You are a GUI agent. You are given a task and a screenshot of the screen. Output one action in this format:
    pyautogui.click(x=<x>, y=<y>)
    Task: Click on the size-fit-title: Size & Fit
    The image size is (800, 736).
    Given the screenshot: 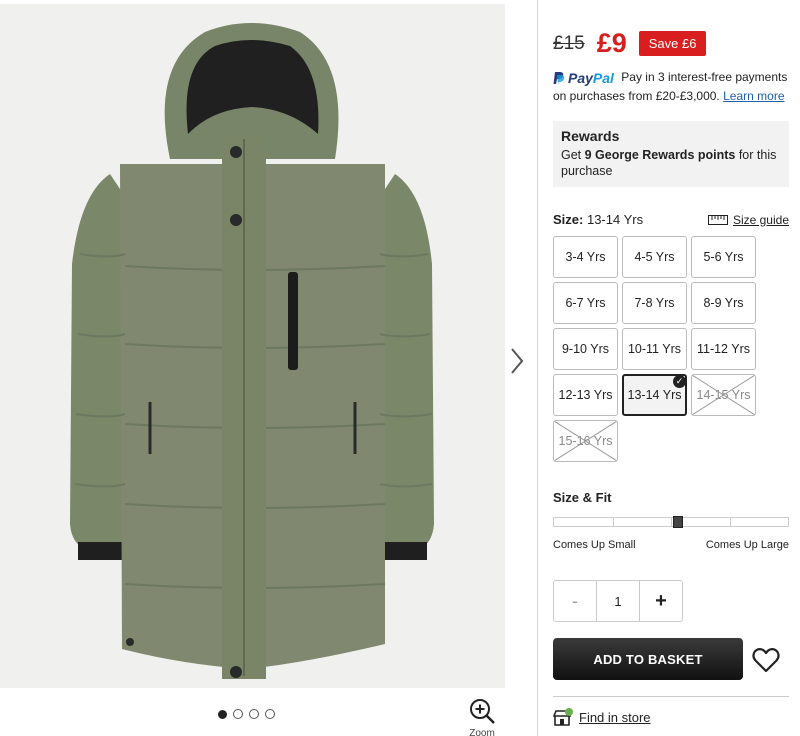 What is the action you would take?
    pyautogui.click(x=582, y=497)
    